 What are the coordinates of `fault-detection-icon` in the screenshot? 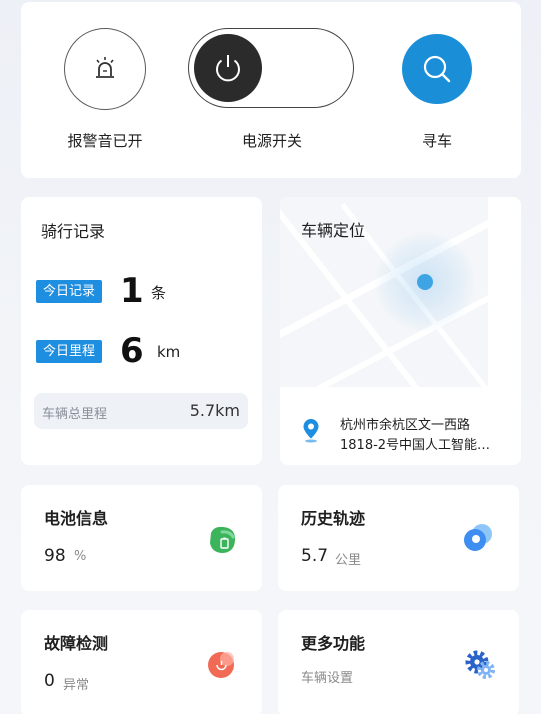 It's located at (221, 665).